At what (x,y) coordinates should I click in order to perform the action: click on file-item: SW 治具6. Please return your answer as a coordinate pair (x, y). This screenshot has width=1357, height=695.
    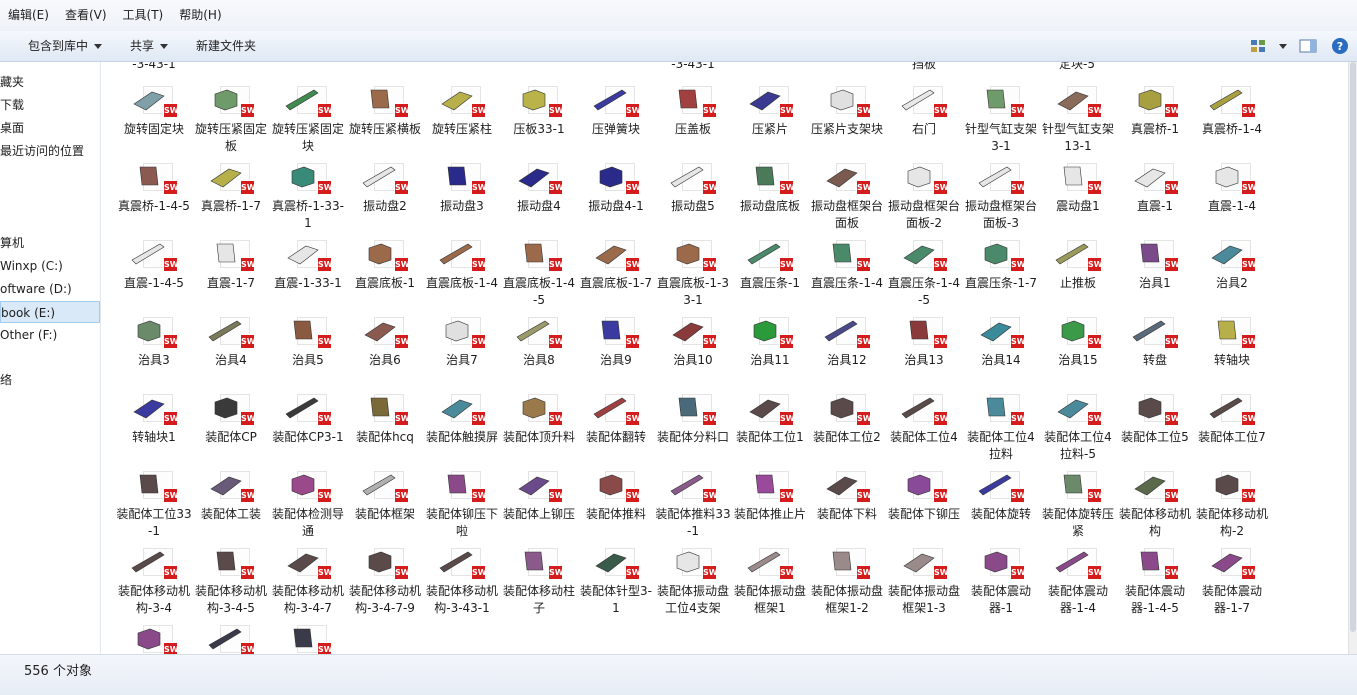
    Looking at the image, I should click on (385, 351).